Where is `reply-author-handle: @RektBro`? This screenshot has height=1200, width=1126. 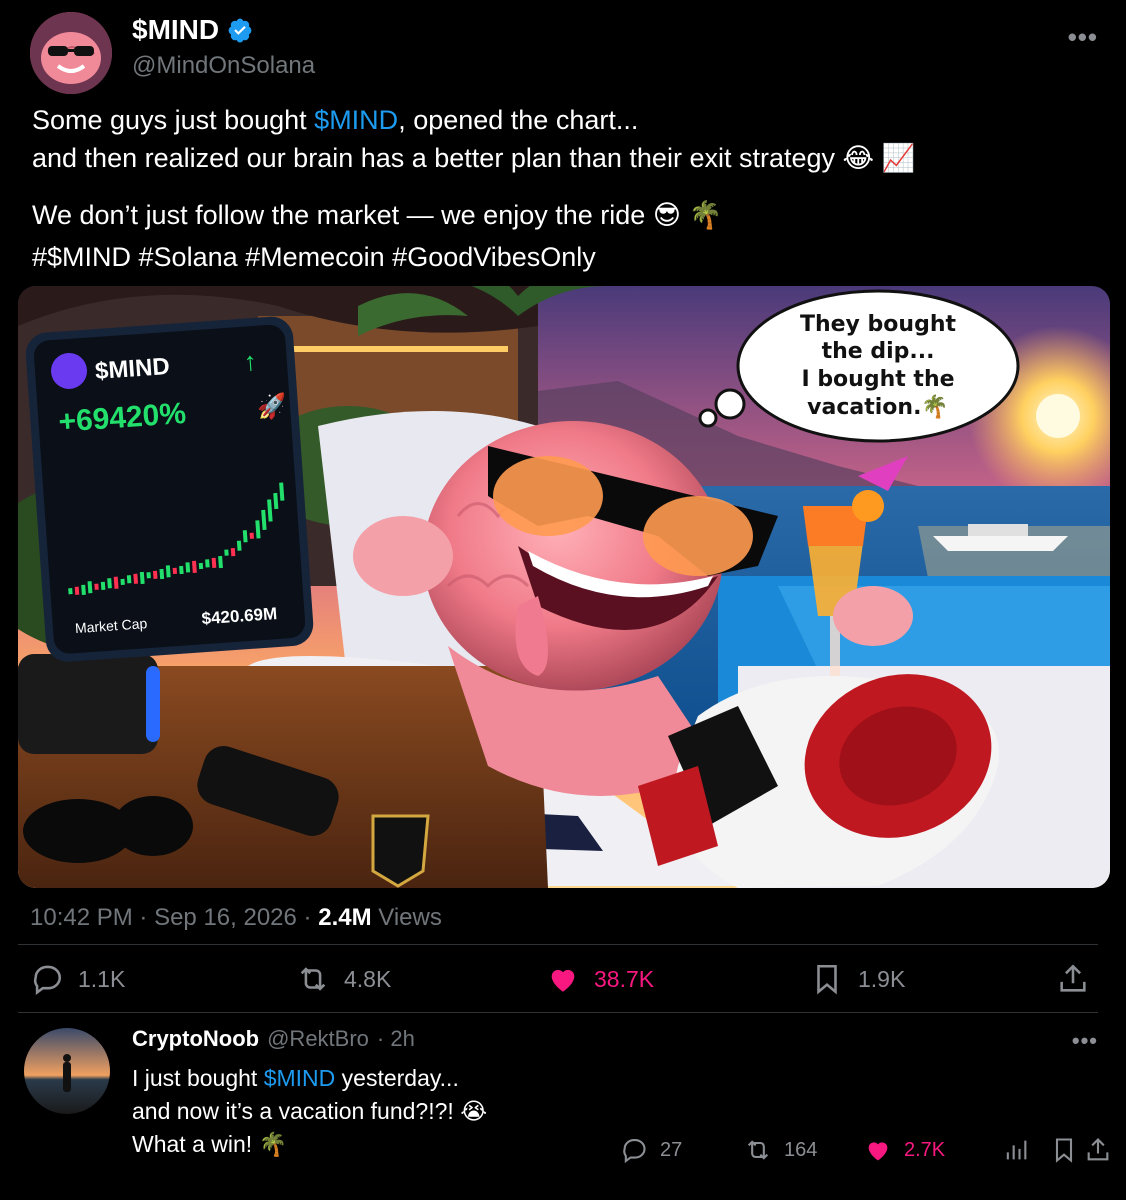 reply-author-handle: @RektBro is located at coordinates (318, 1039).